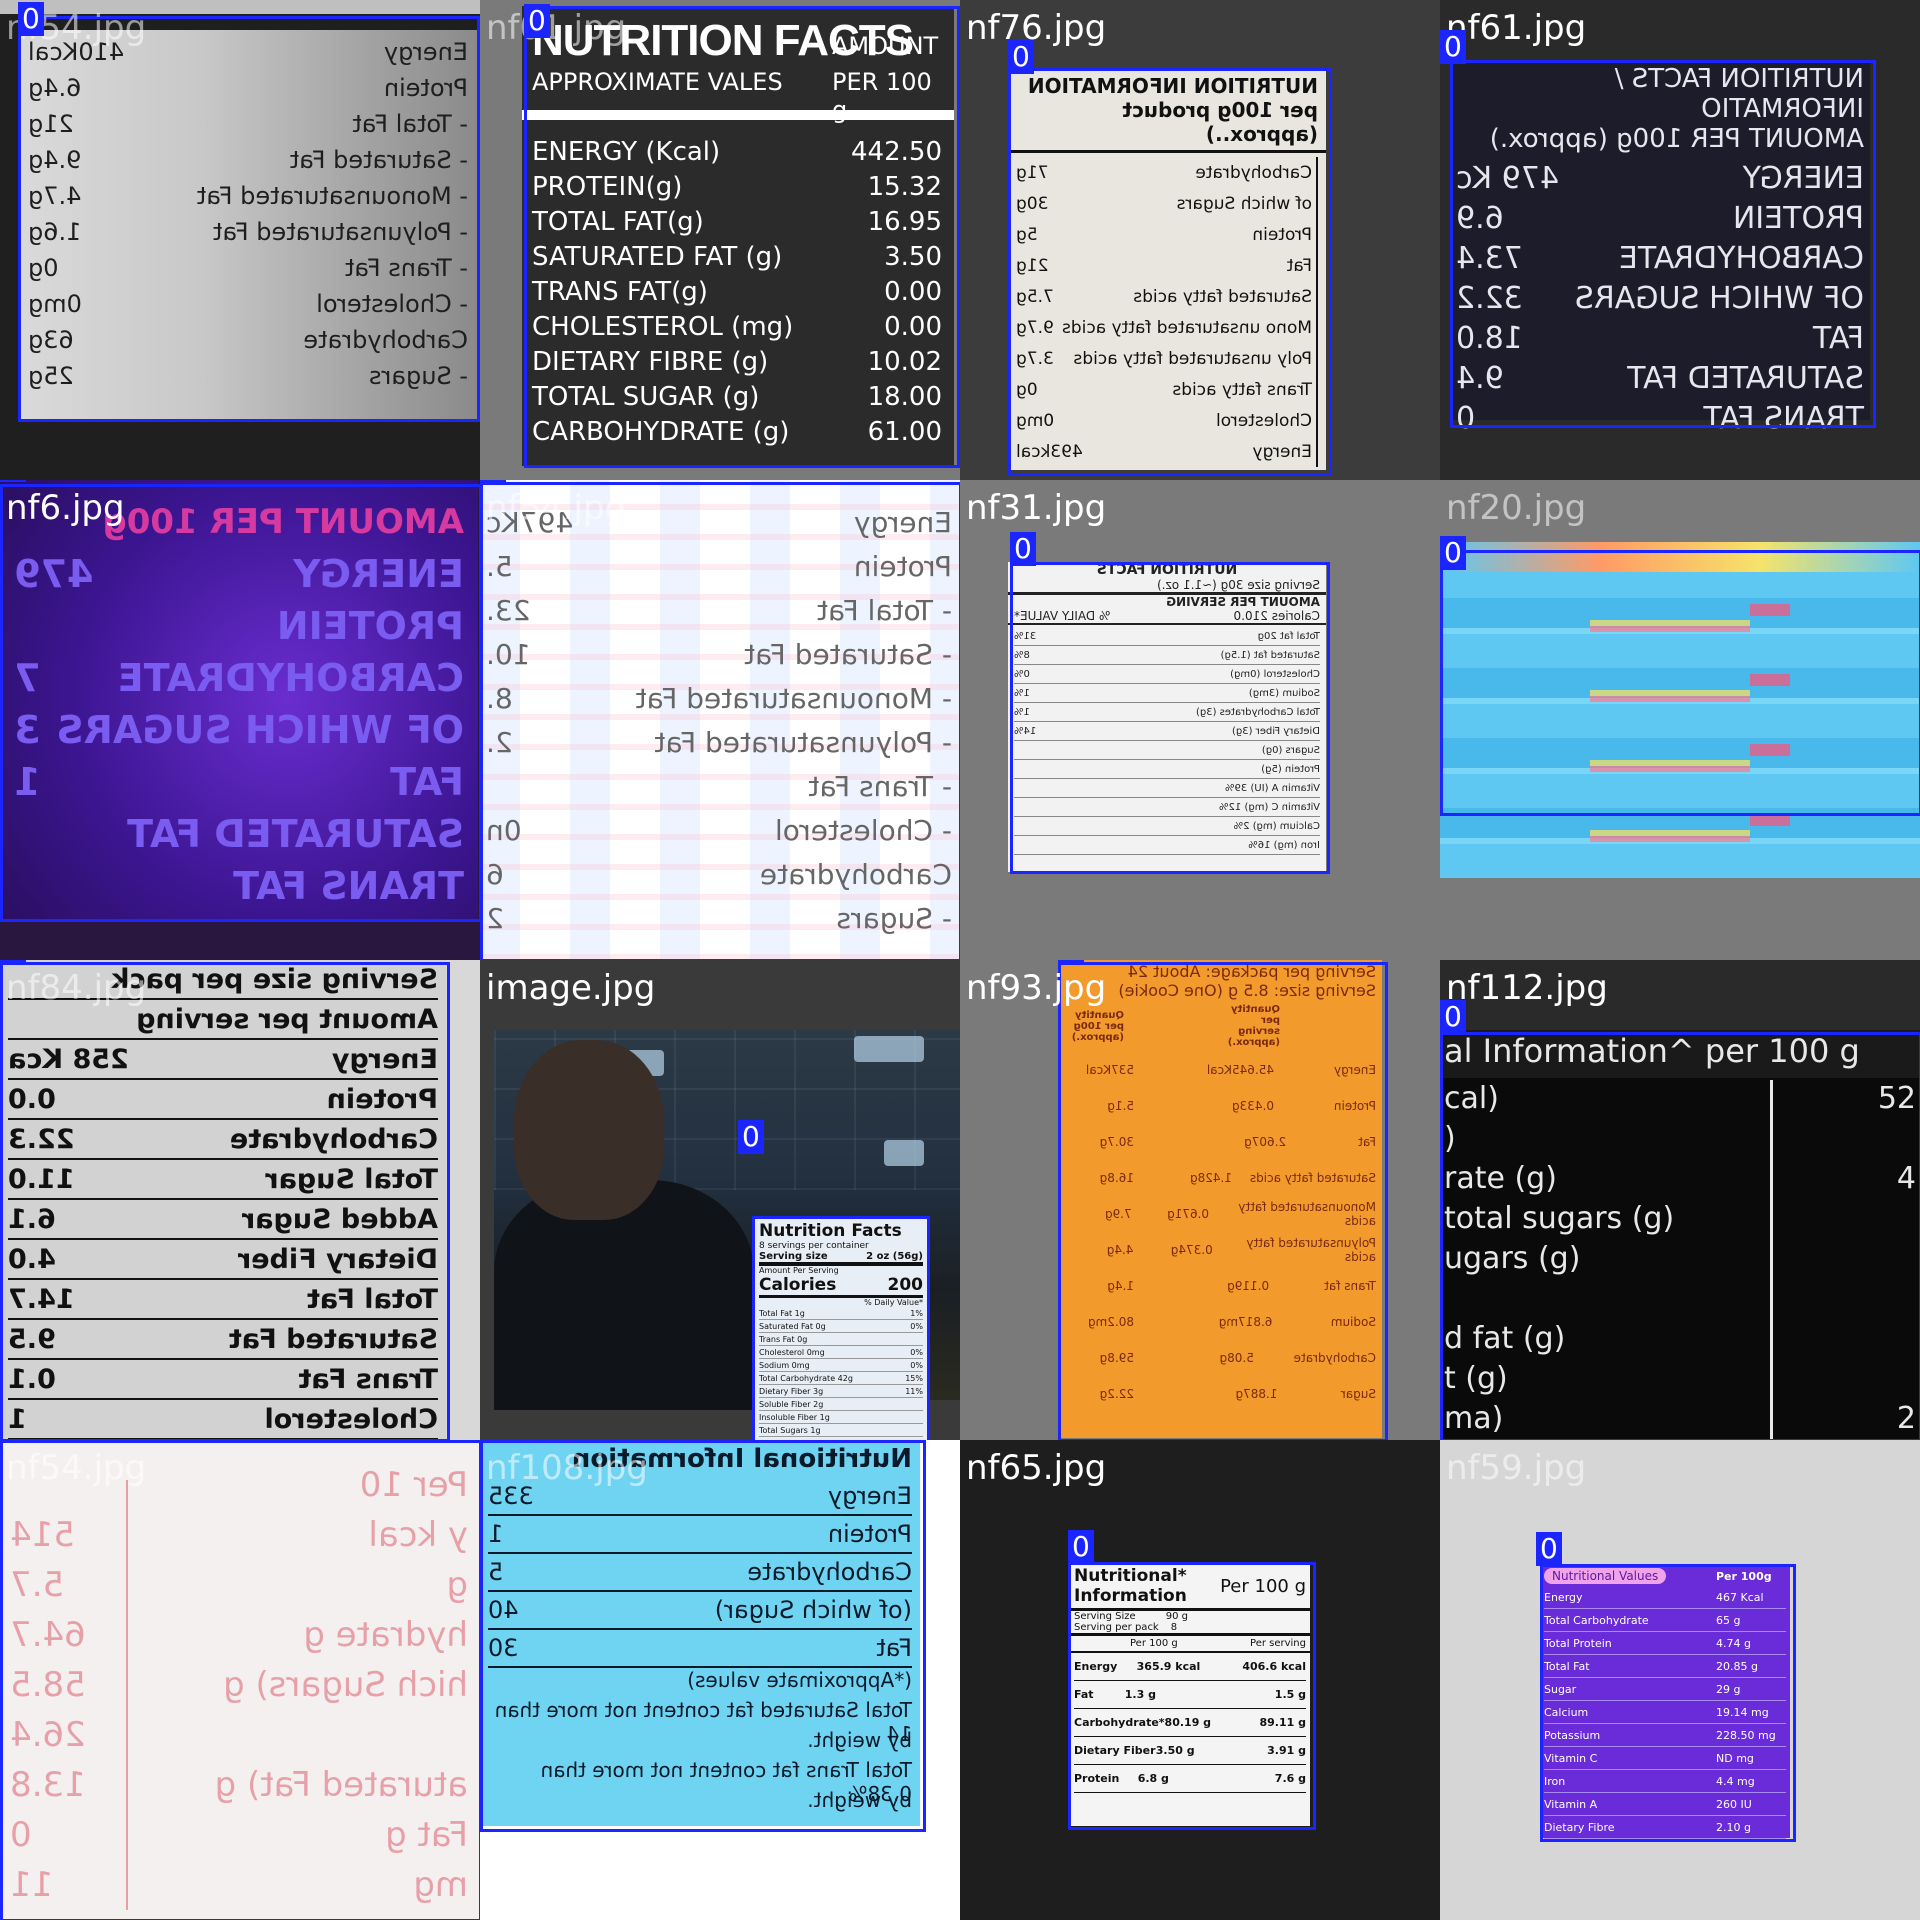 The height and width of the screenshot is (1920, 1920). What do you see at coordinates (806, 1378) in the screenshot?
I see `row-label: Total Carbohydrate 42g` at bounding box center [806, 1378].